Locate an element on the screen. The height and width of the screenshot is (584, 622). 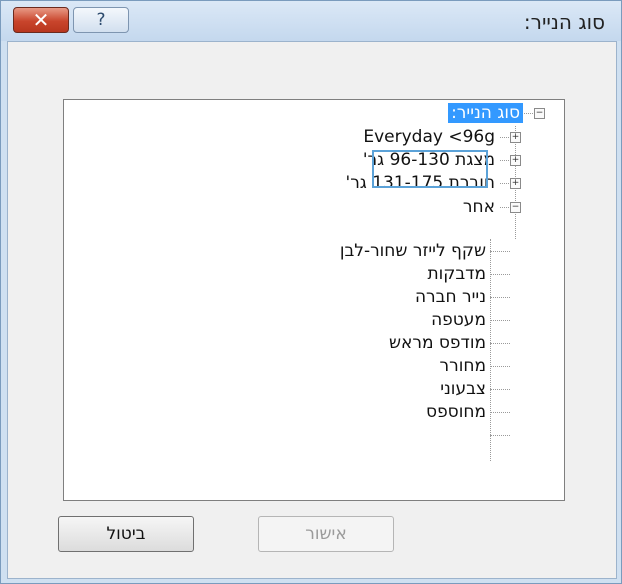
highlight-box is located at coordinates (430, 169).